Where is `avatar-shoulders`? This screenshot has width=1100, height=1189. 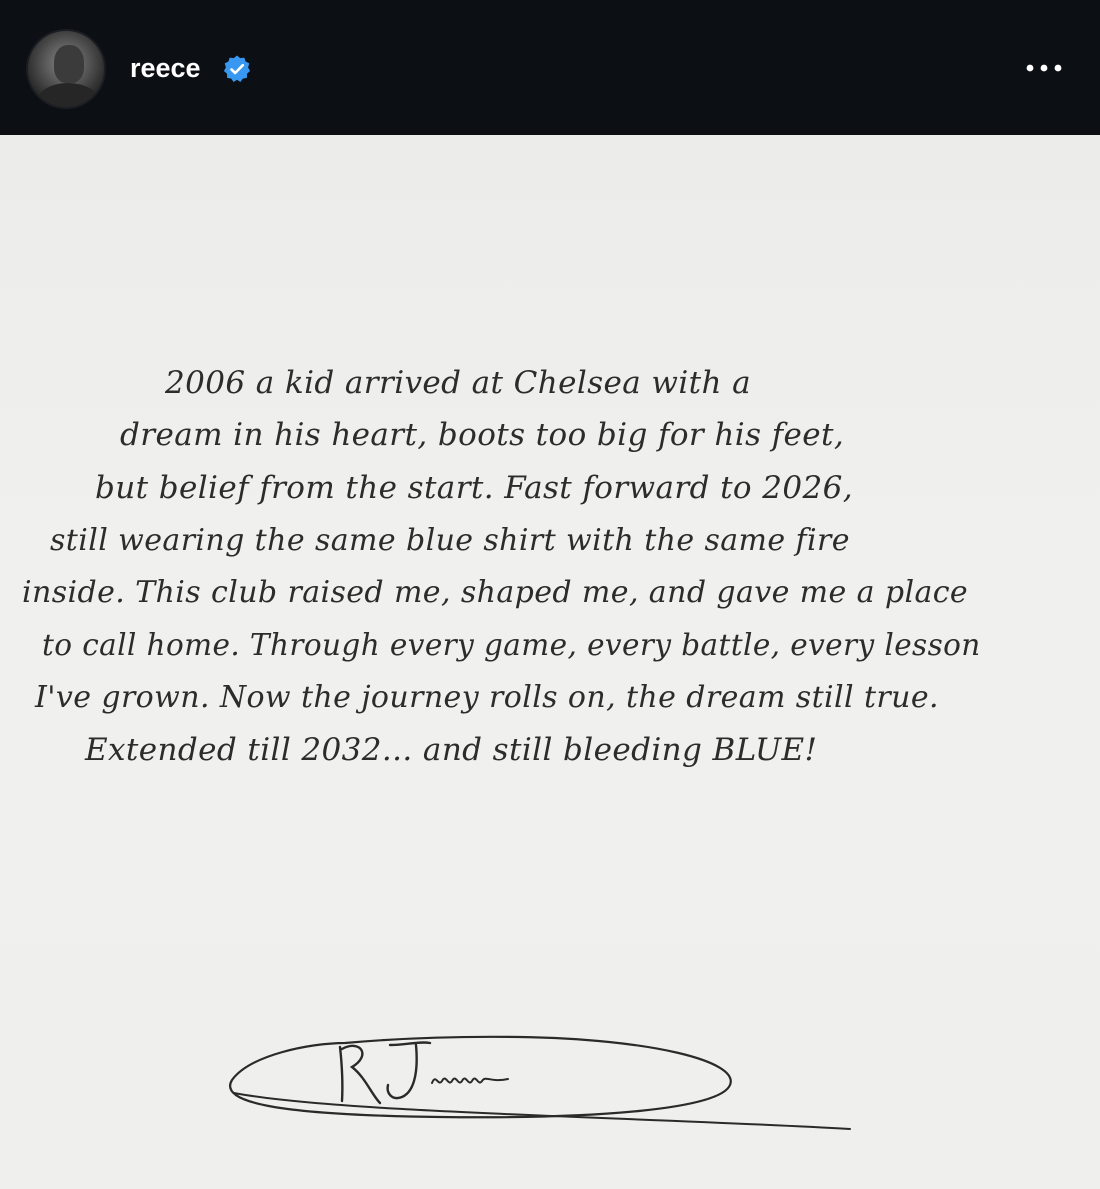
avatar-shoulders is located at coordinates (68, 95).